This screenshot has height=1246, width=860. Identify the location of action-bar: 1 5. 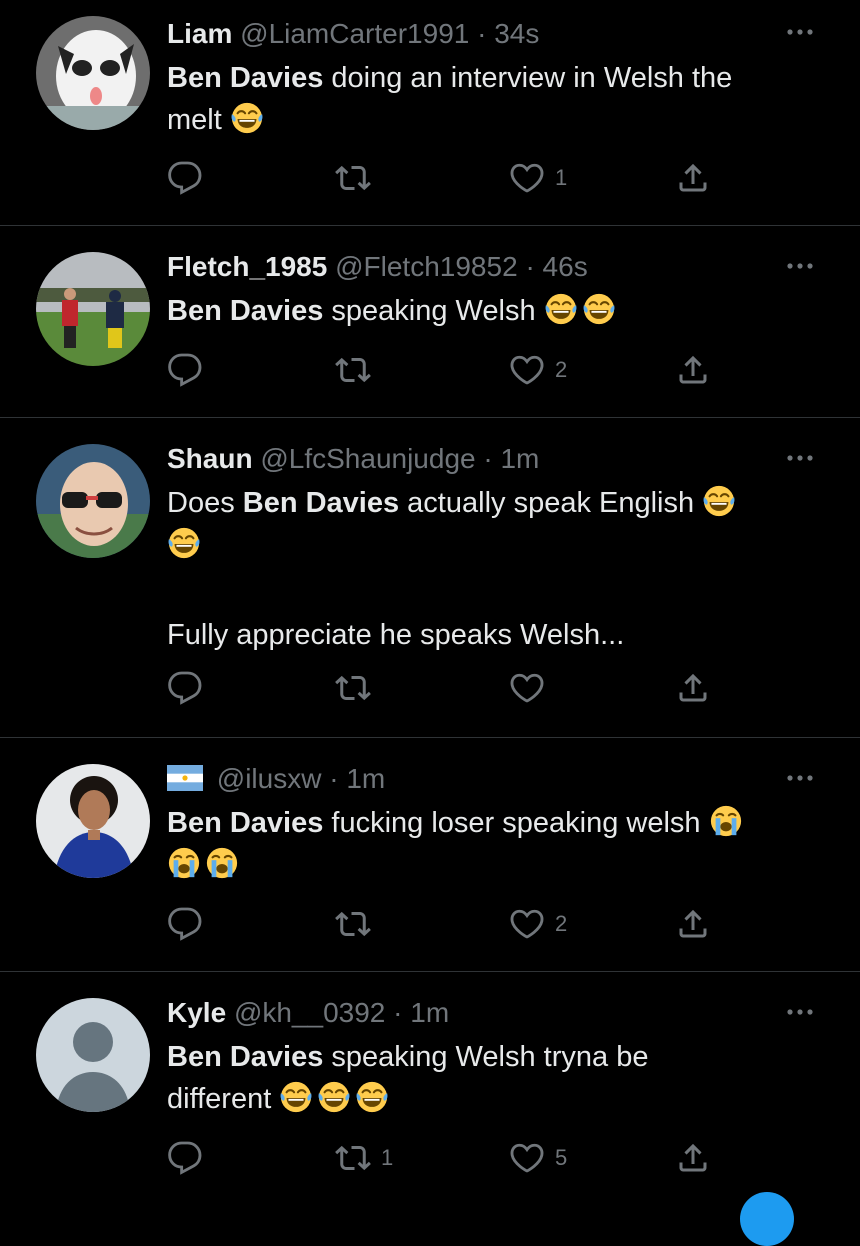
(447, 1158).